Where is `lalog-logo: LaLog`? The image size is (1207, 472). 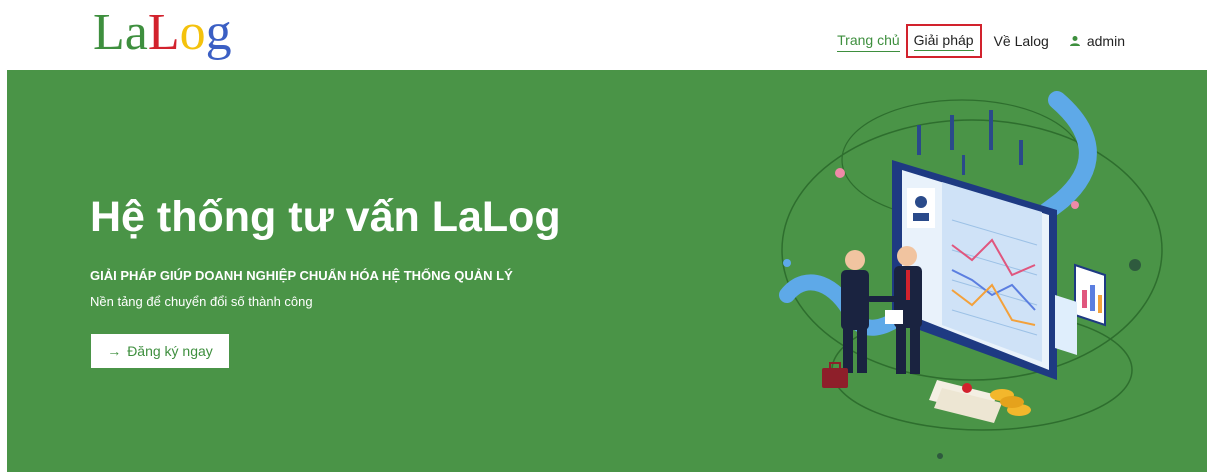 lalog-logo: LaLog is located at coordinates (162, 33).